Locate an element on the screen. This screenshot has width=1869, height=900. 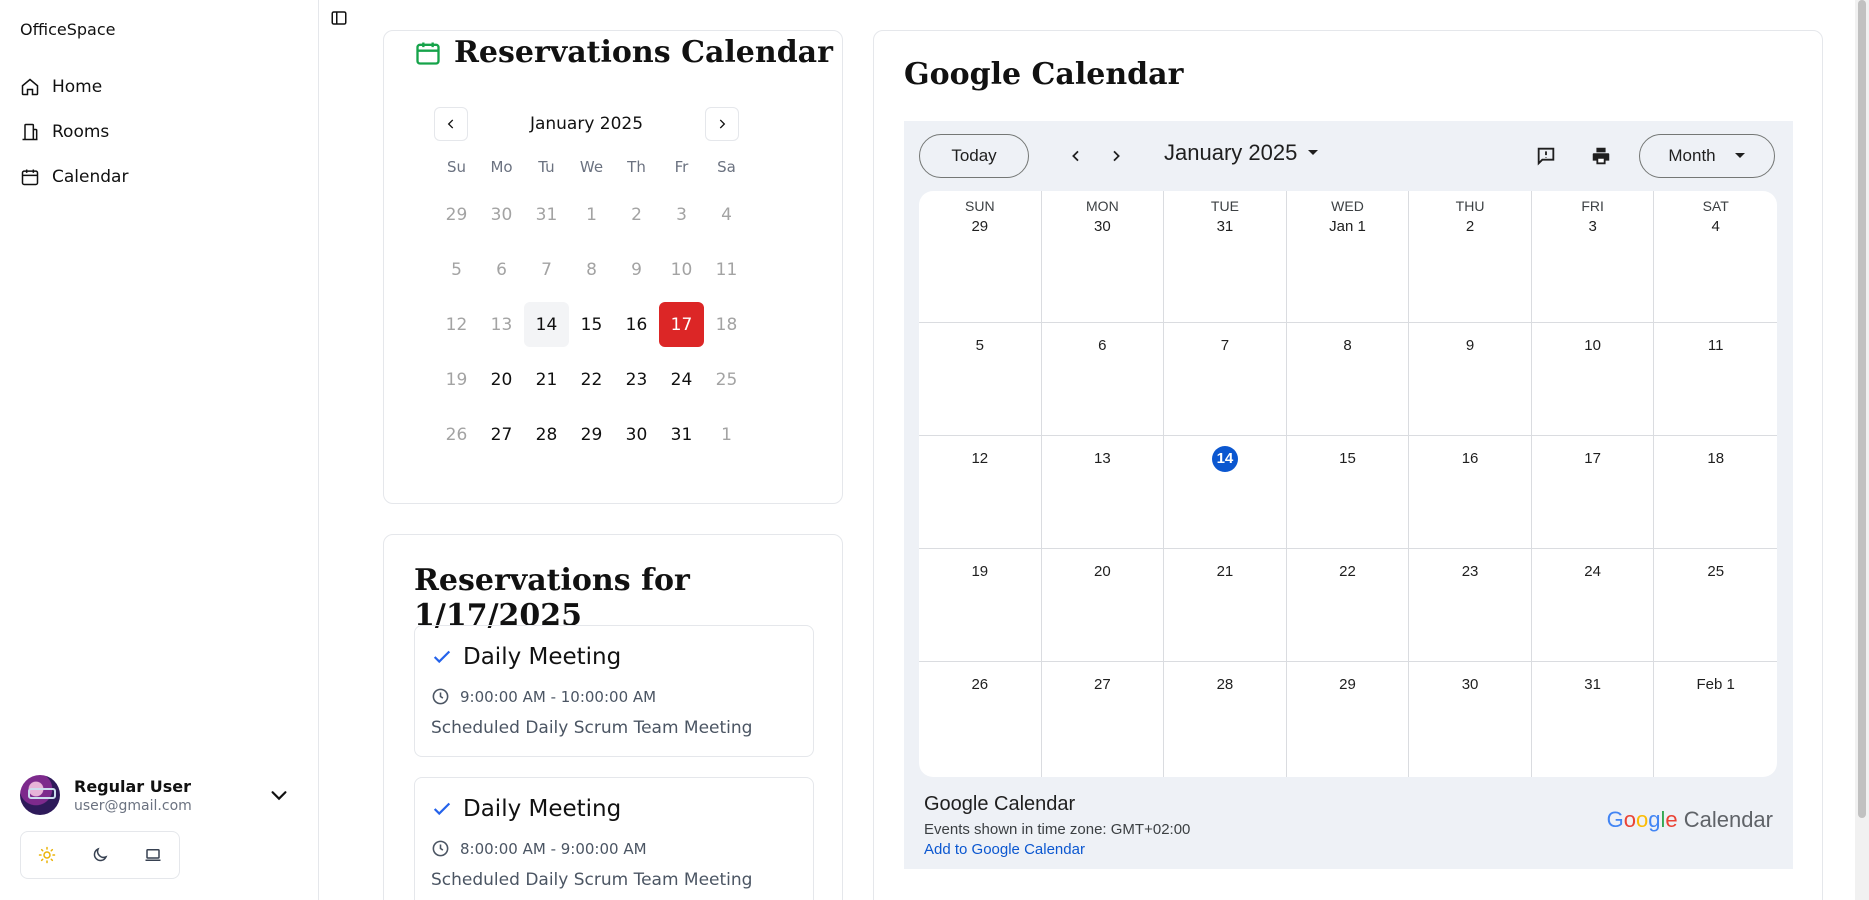
mini-day: 27 is located at coordinates (501, 434).